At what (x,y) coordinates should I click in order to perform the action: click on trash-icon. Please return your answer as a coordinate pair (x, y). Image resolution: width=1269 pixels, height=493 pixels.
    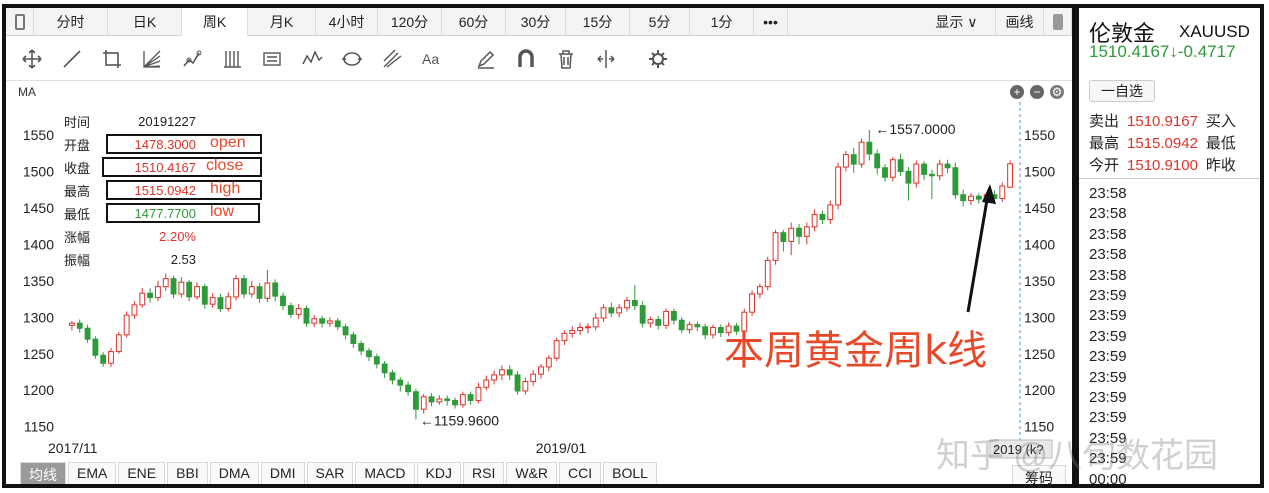
    Looking at the image, I should click on (566, 59).